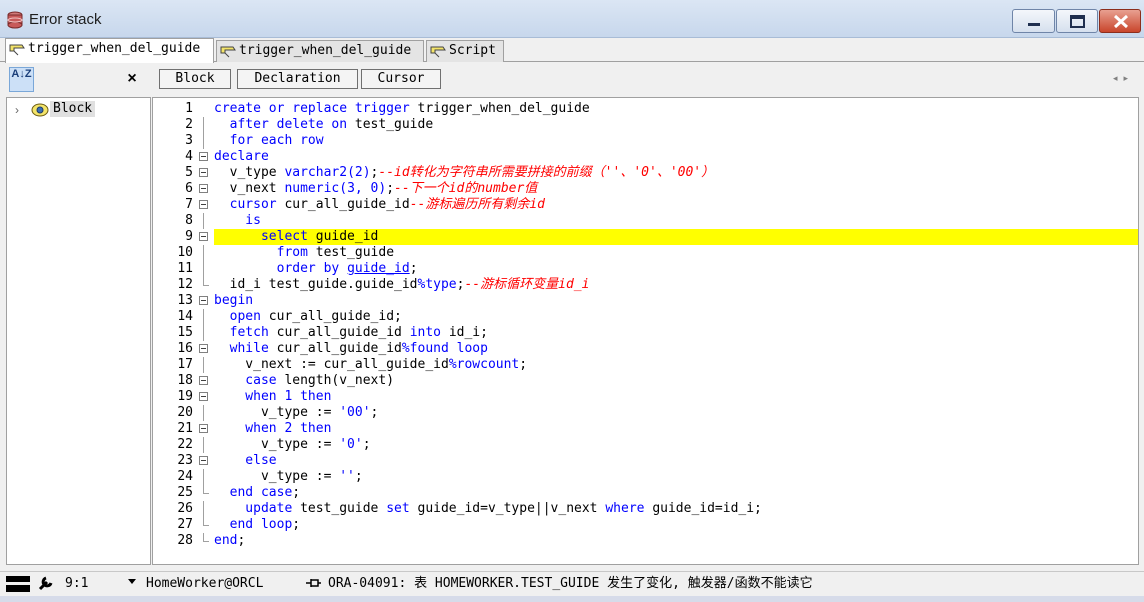 Image resolution: width=1144 pixels, height=602 pixels. Describe the element at coordinates (1077, 21) in the screenshot. I see `maximize-button` at that location.